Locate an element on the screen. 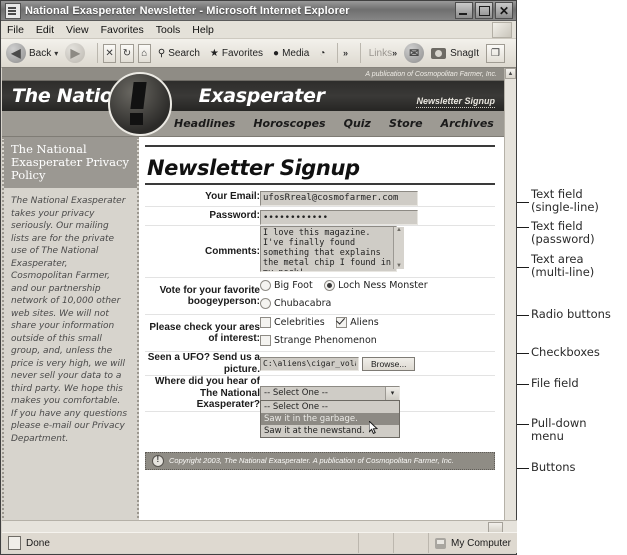  mail-button: ✉ is located at coordinates (414, 53).